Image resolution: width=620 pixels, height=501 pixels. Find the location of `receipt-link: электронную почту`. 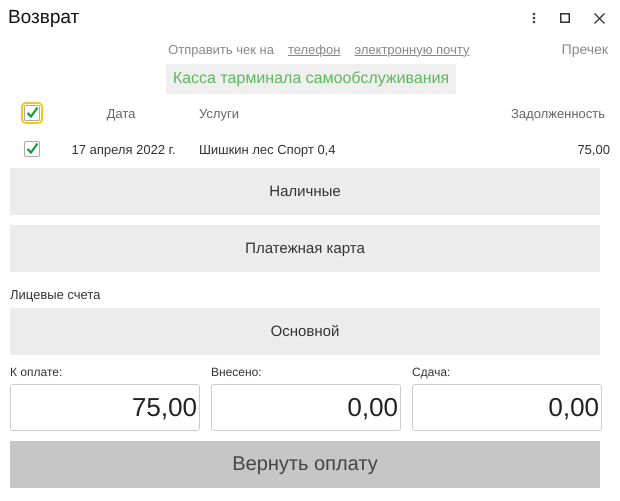

receipt-link: электронную почту is located at coordinates (412, 49).